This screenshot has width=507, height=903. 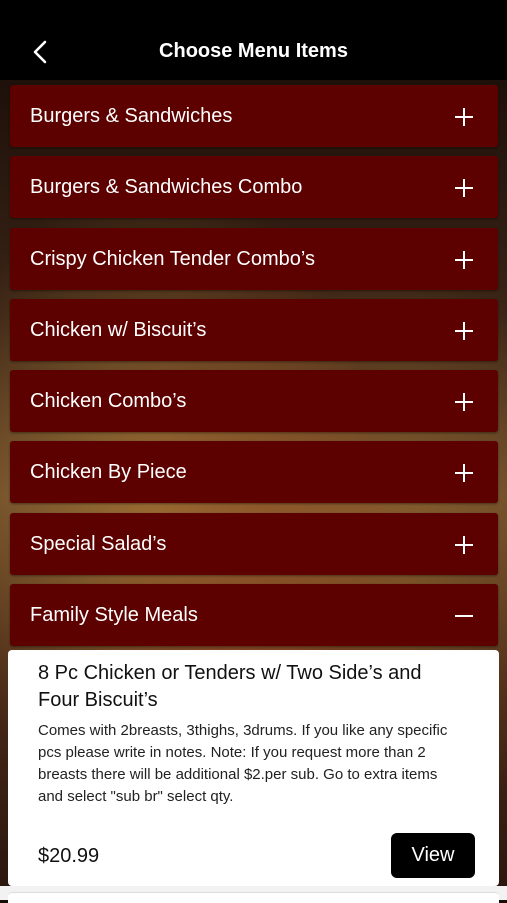 I want to click on category-chicken-combos: Chicken Combo’s, so click(x=254, y=401).